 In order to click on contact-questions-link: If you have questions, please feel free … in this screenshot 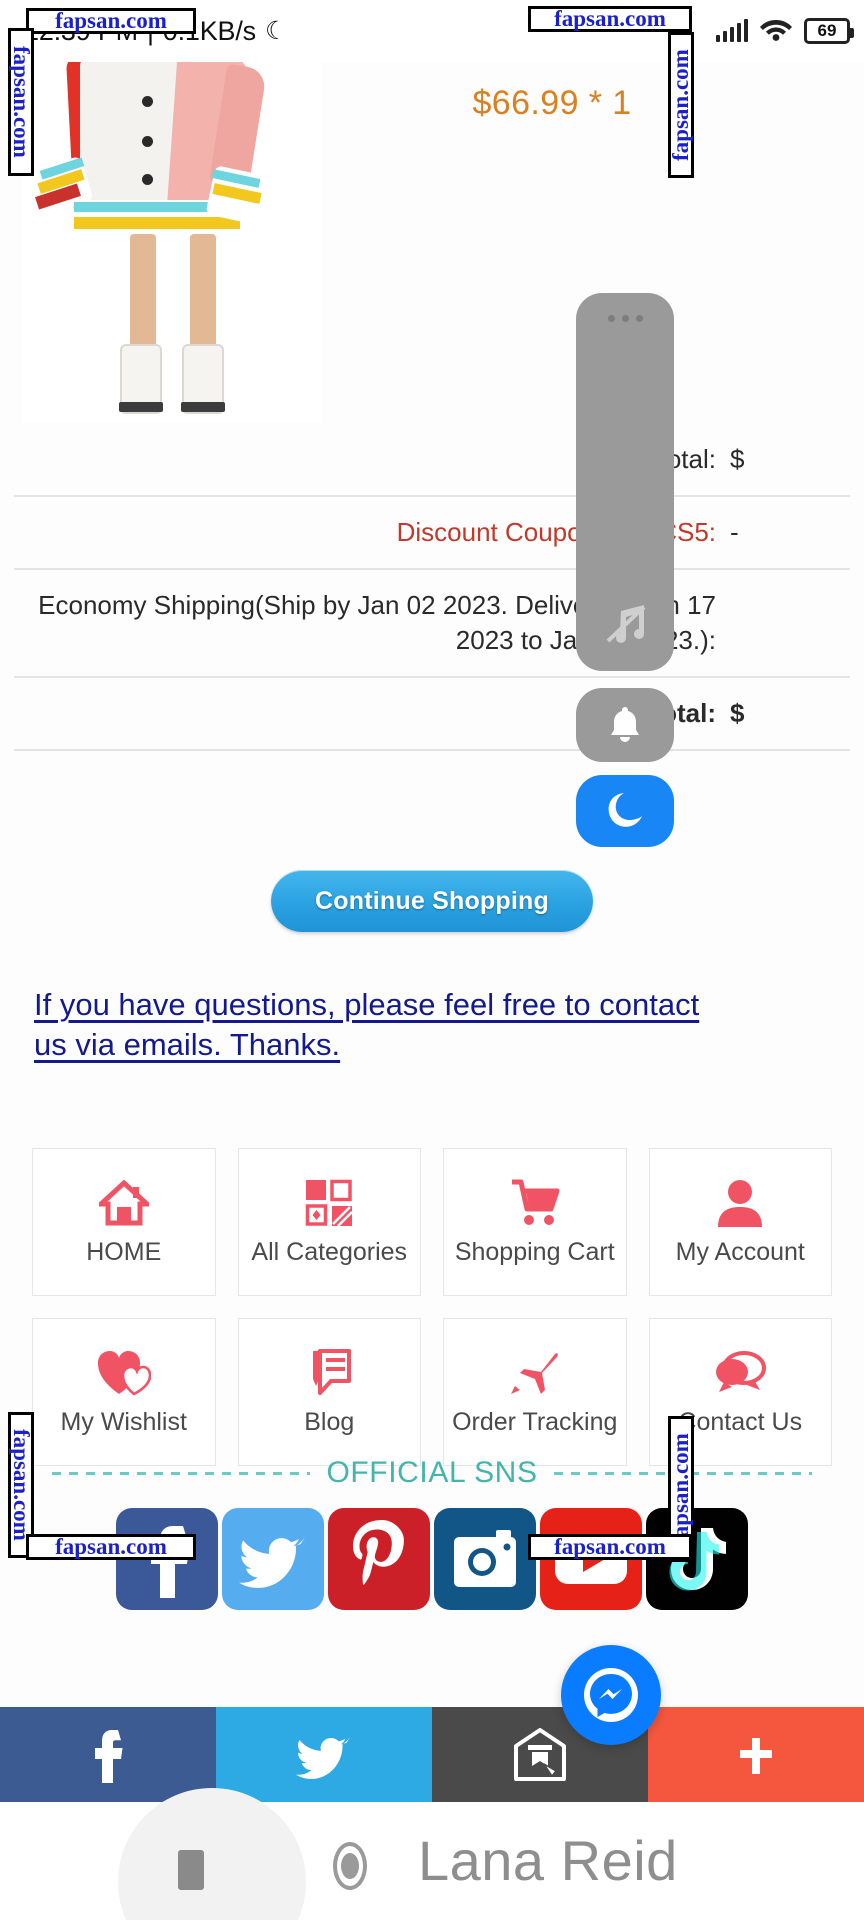, I will do `click(384, 1024)`.